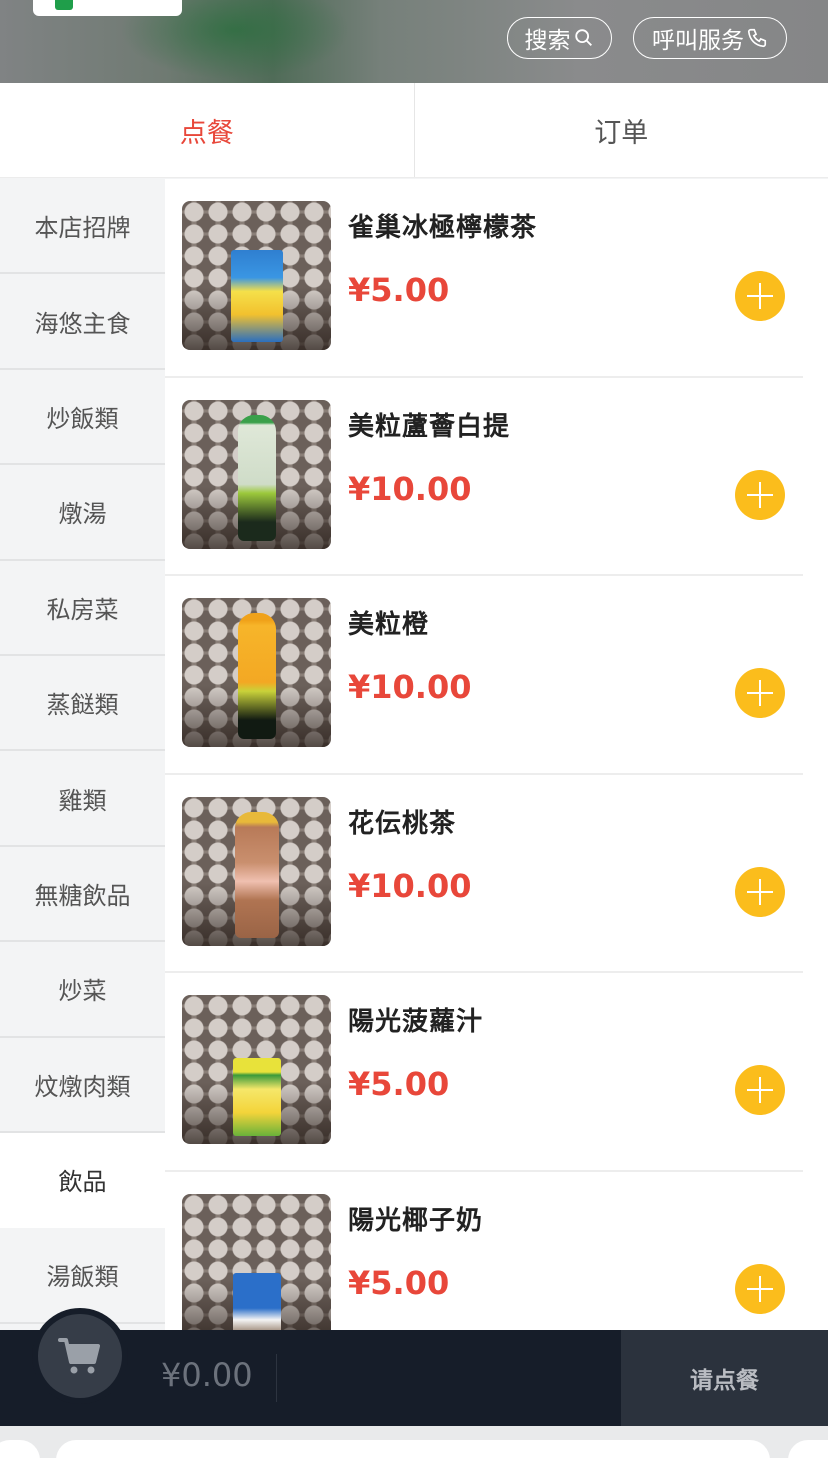  What do you see at coordinates (484, 477) in the screenshot?
I see `product-item: 美粒蘆薈白提 ¥10.00` at bounding box center [484, 477].